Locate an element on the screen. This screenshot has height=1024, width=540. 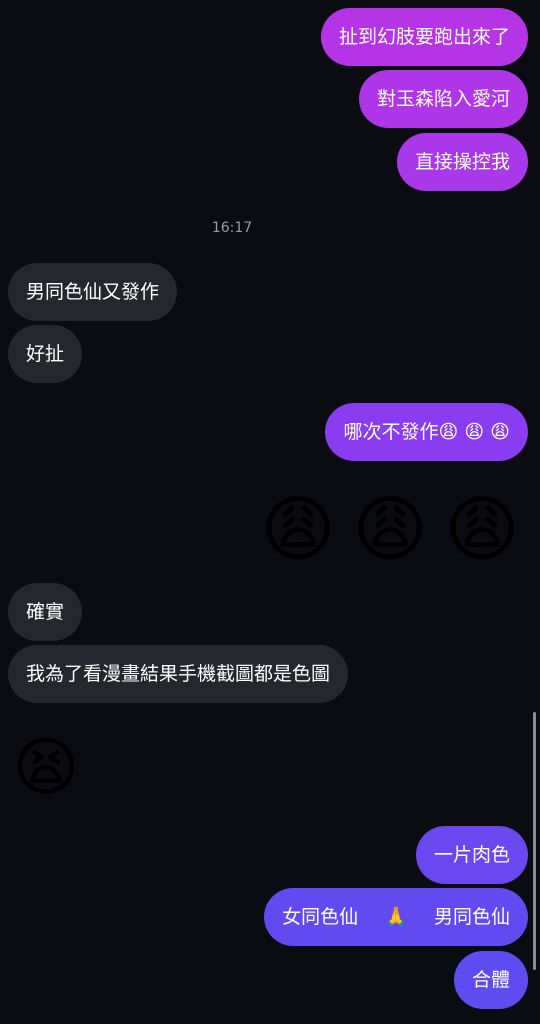
received-message-bubble: 確實 is located at coordinates (45, 612).